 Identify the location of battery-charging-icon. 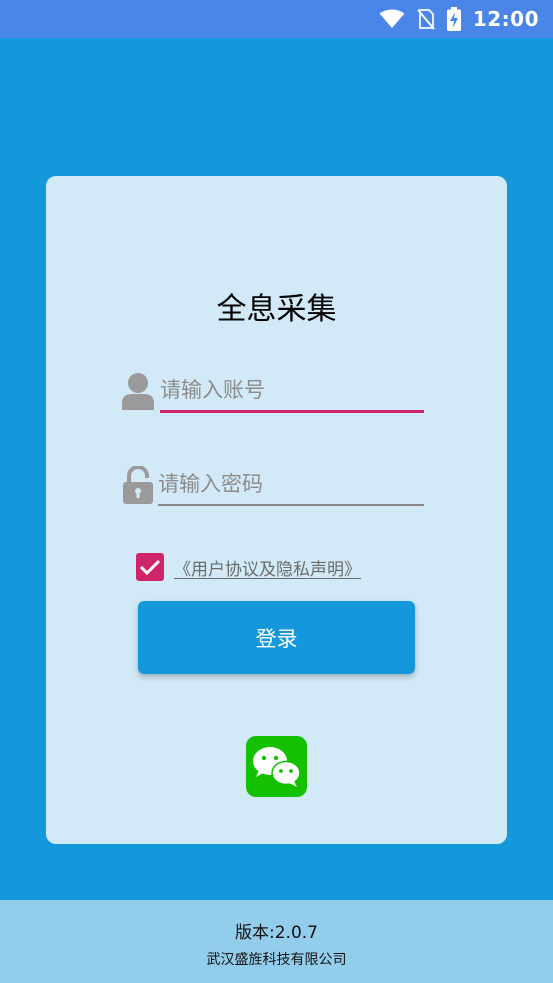
(453, 19).